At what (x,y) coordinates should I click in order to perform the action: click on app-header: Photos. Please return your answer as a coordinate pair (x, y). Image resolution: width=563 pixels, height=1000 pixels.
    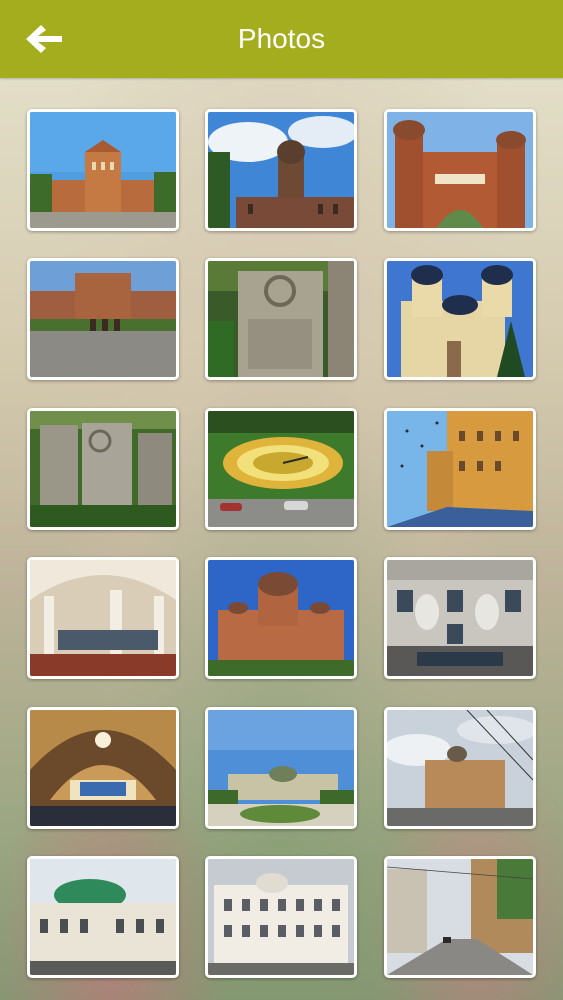
    Looking at the image, I should click on (281, 39).